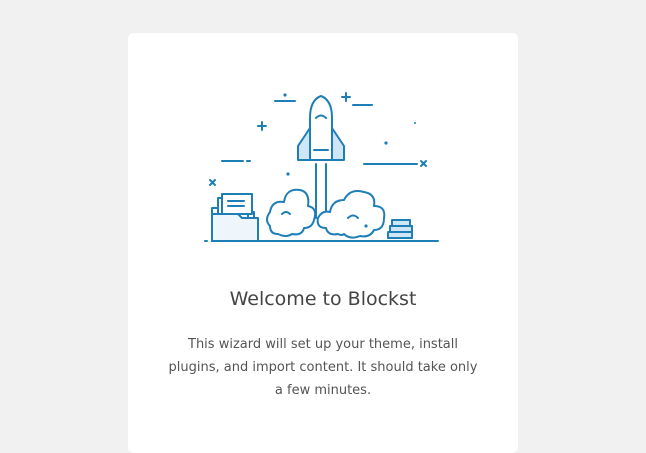 The height and width of the screenshot is (453, 646). Describe the element at coordinates (321, 167) in the screenshot. I see `rocket-launch-illustration` at that location.